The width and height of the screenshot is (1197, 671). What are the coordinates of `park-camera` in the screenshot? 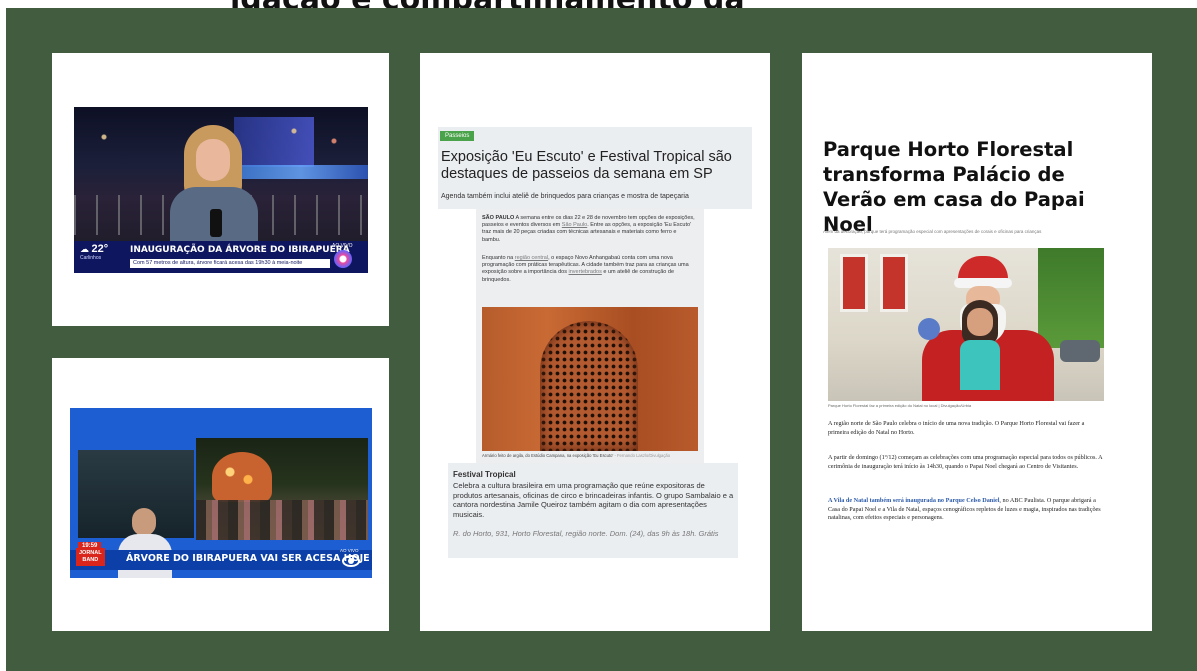 It's located at (282, 489).